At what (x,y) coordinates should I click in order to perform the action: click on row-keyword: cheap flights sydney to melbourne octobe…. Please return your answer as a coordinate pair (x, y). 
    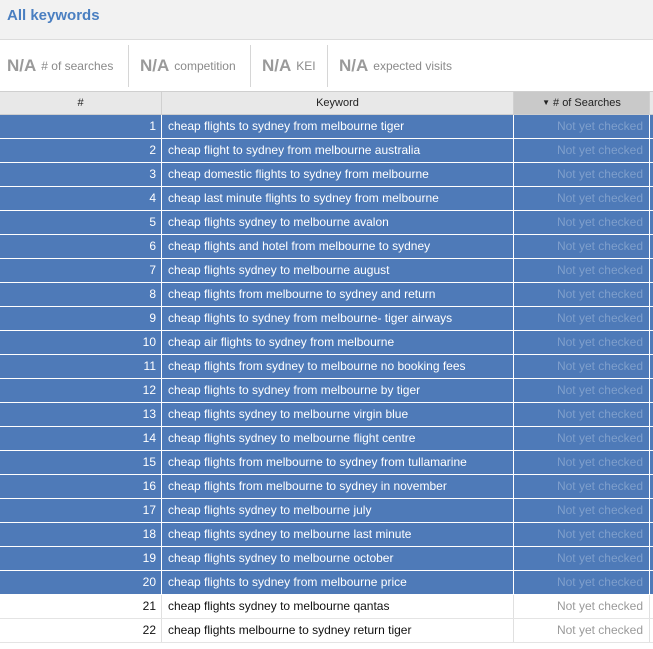
    Looking at the image, I should click on (338, 558).